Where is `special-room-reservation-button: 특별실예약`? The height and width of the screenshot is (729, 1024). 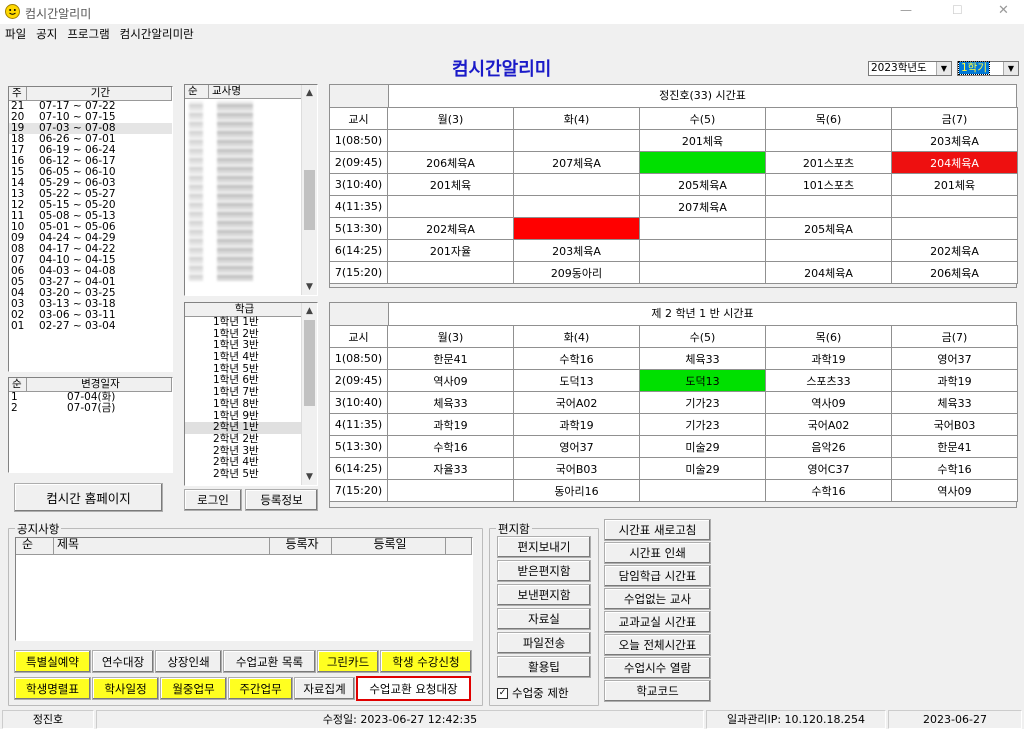 special-room-reservation-button: 특별실예약 is located at coordinates (52, 661).